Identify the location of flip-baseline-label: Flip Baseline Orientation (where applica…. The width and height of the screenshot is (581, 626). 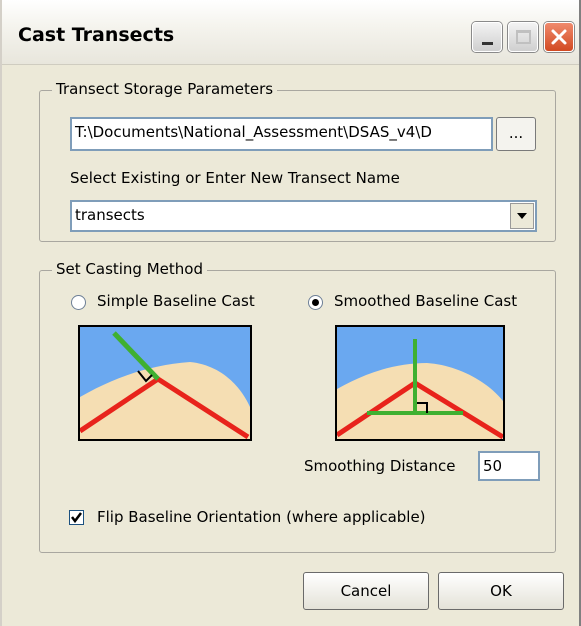
(261, 517).